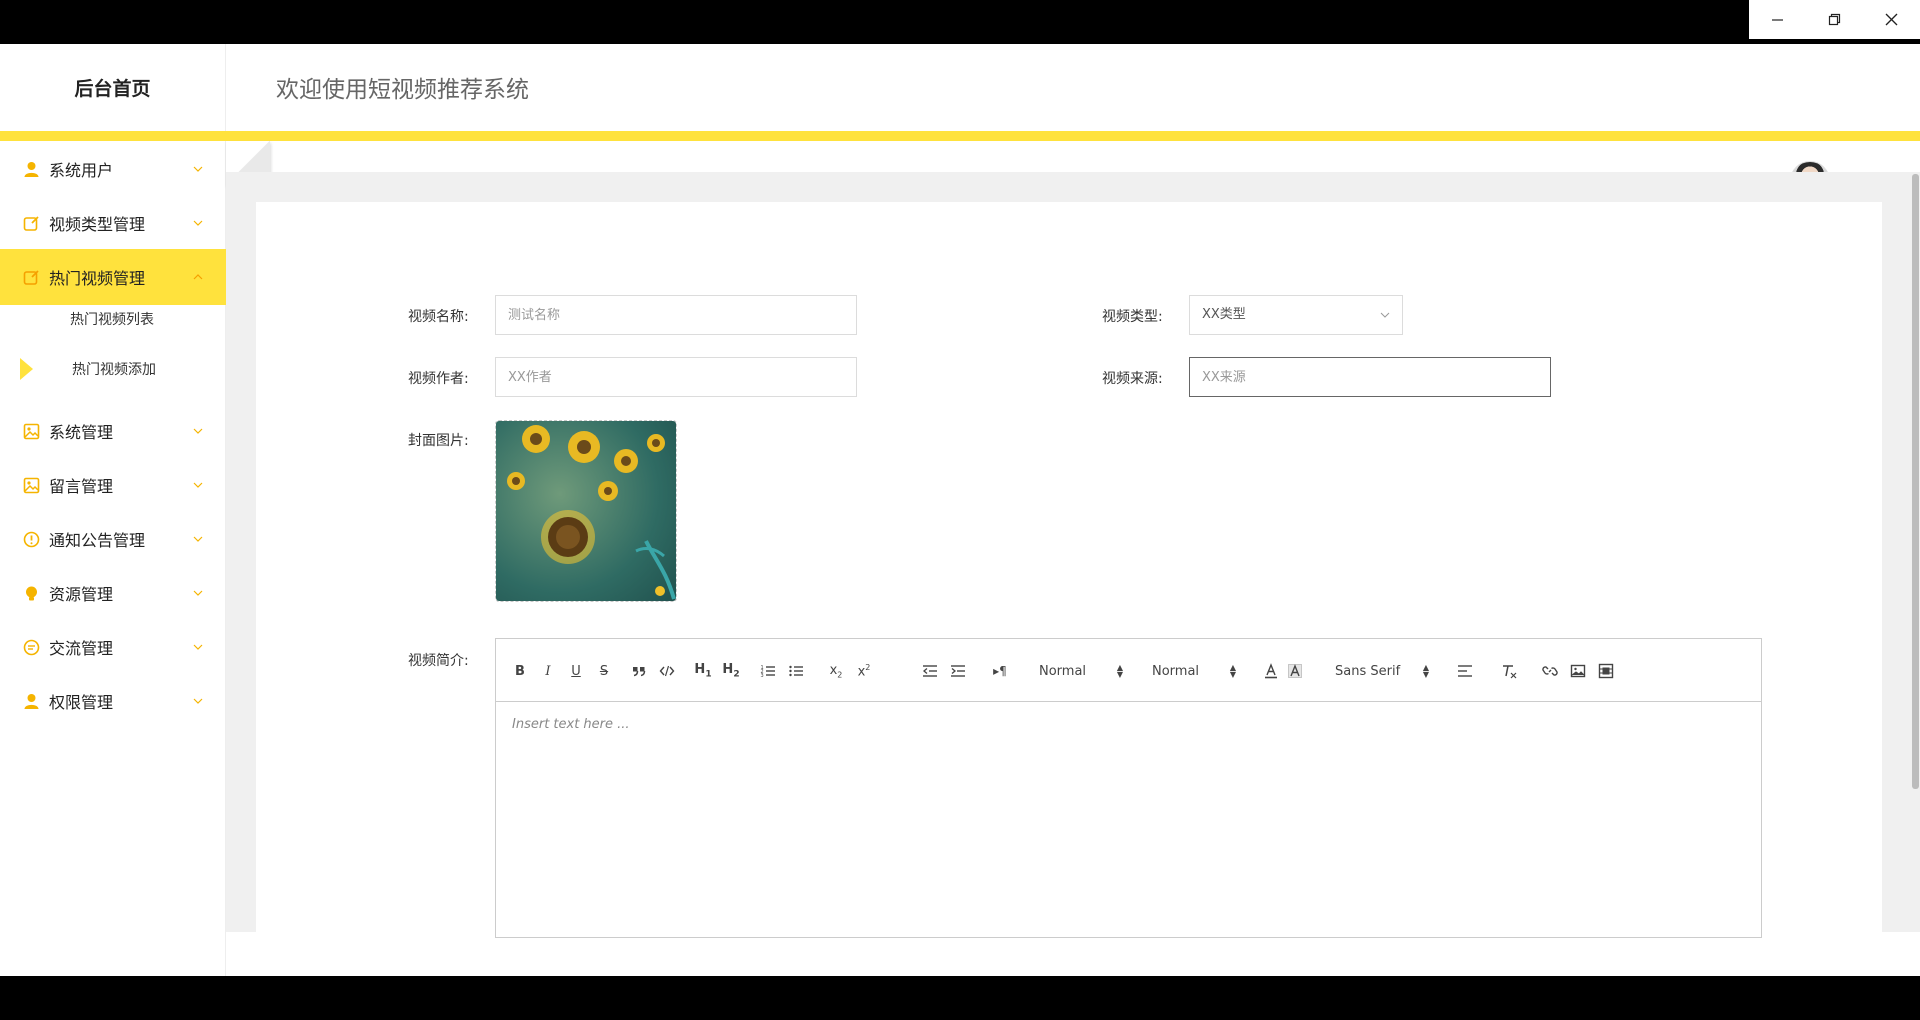 This screenshot has width=1920, height=1020. What do you see at coordinates (1915, 481) in the screenshot?
I see `scrollbar-thumb` at bounding box center [1915, 481].